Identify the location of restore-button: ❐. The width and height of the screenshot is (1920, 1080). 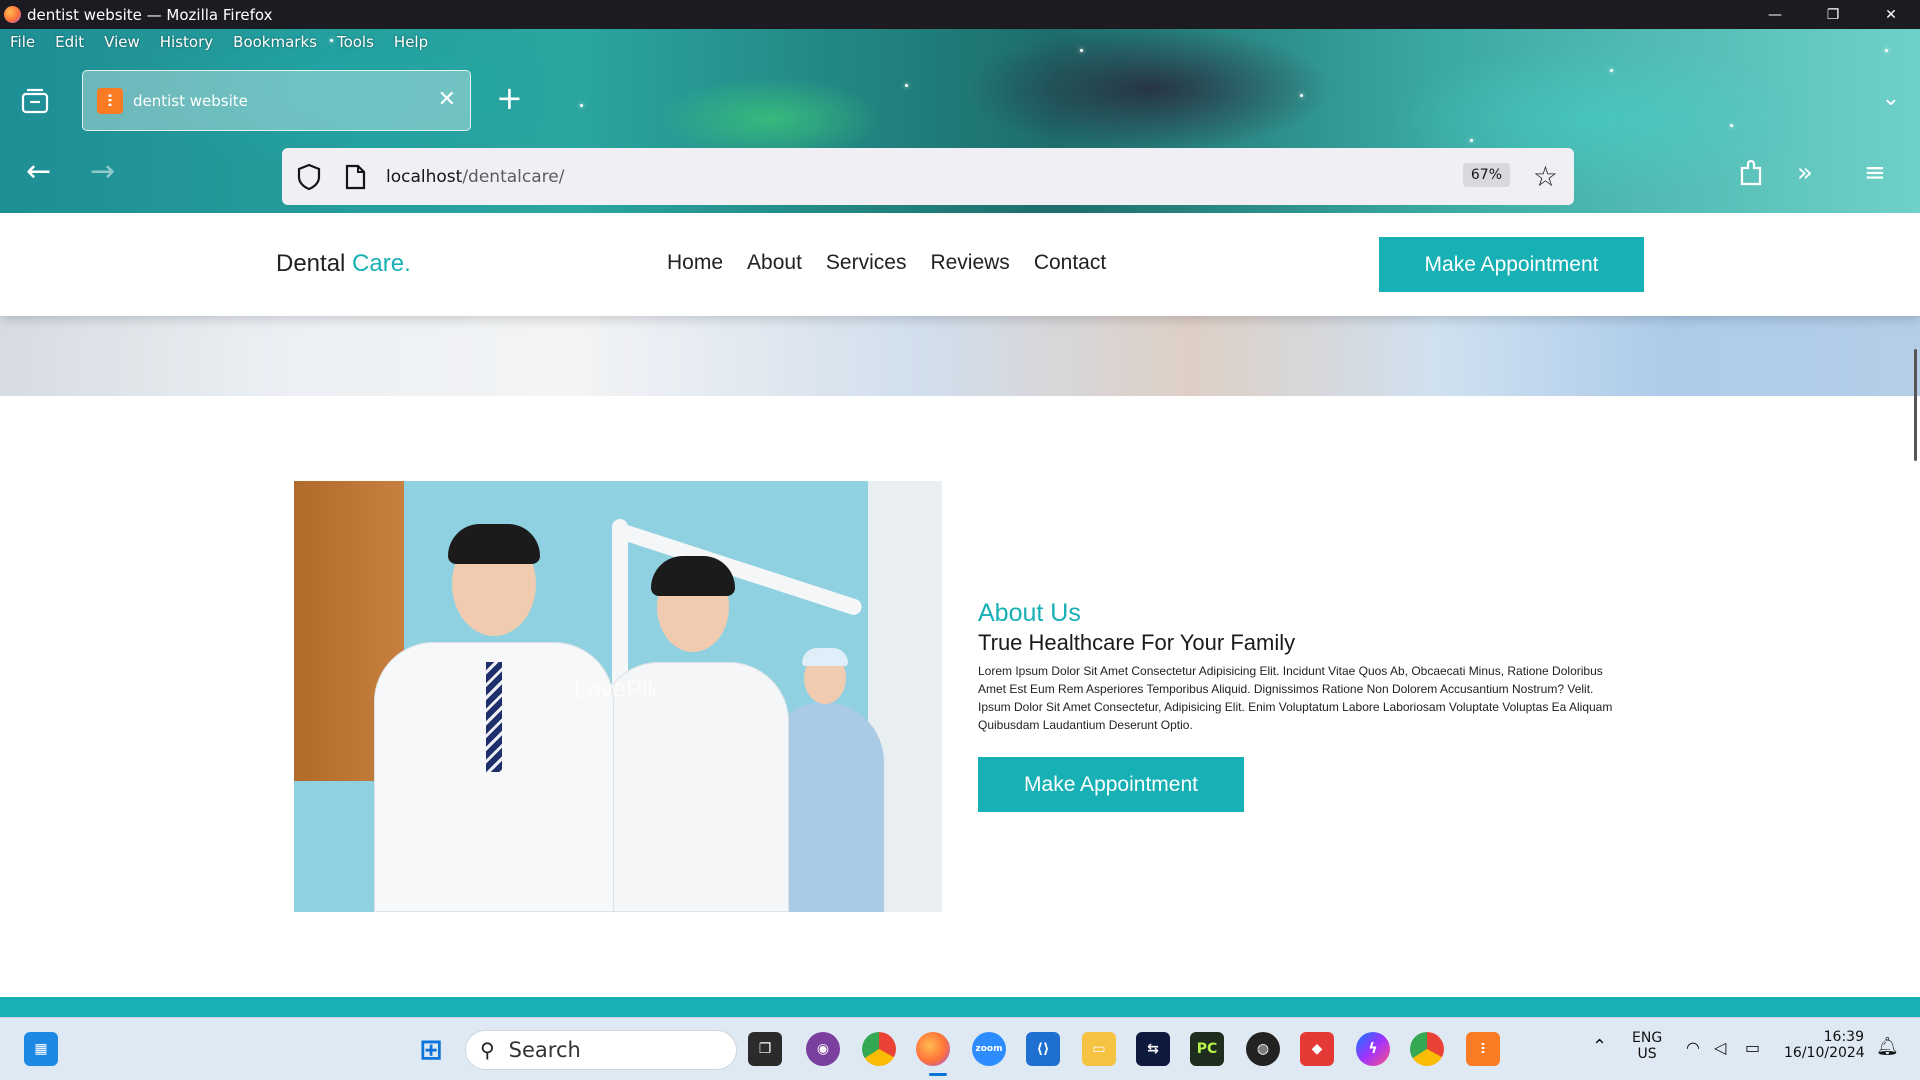
(1833, 14).